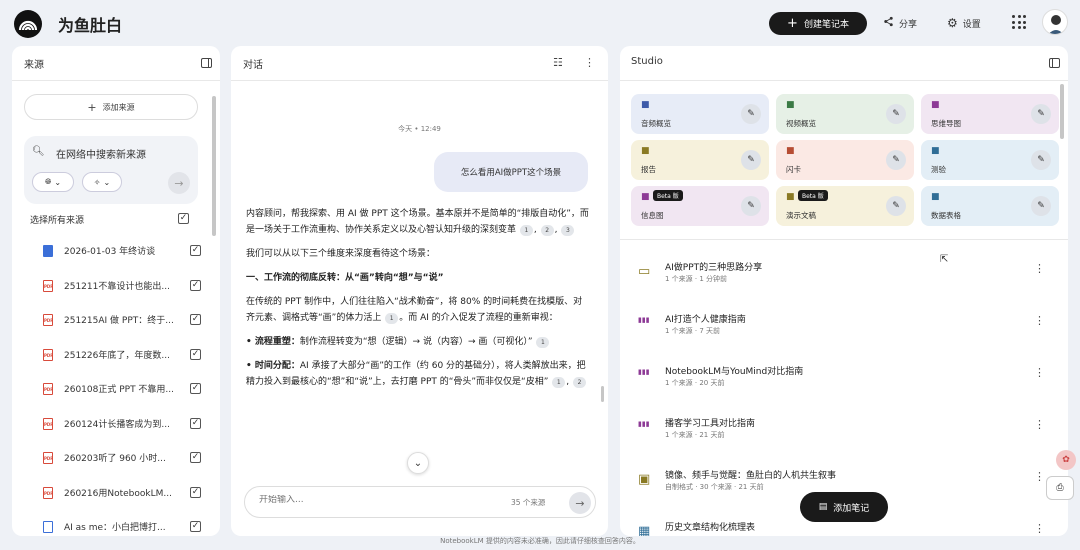 The image size is (1080, 550). Describe the element at coordinates (714, 268) in the screenshot. I see `note-title: AI做PPT的三种思路分享` at that location.